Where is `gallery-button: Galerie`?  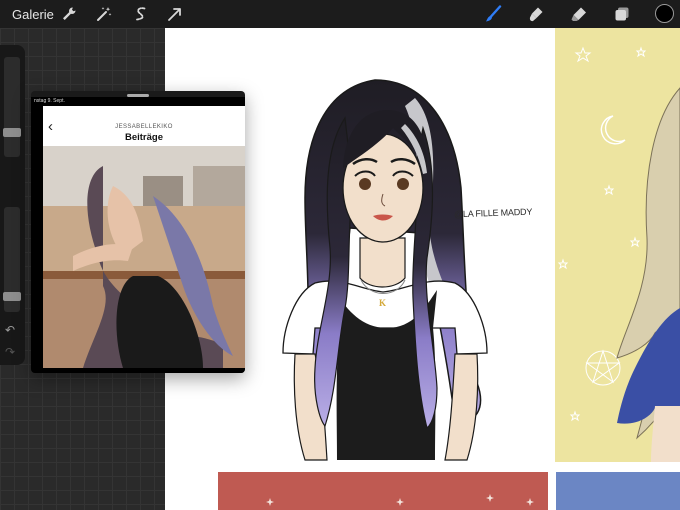 gallery-button: Galerie is located at coordinates (33, 14).